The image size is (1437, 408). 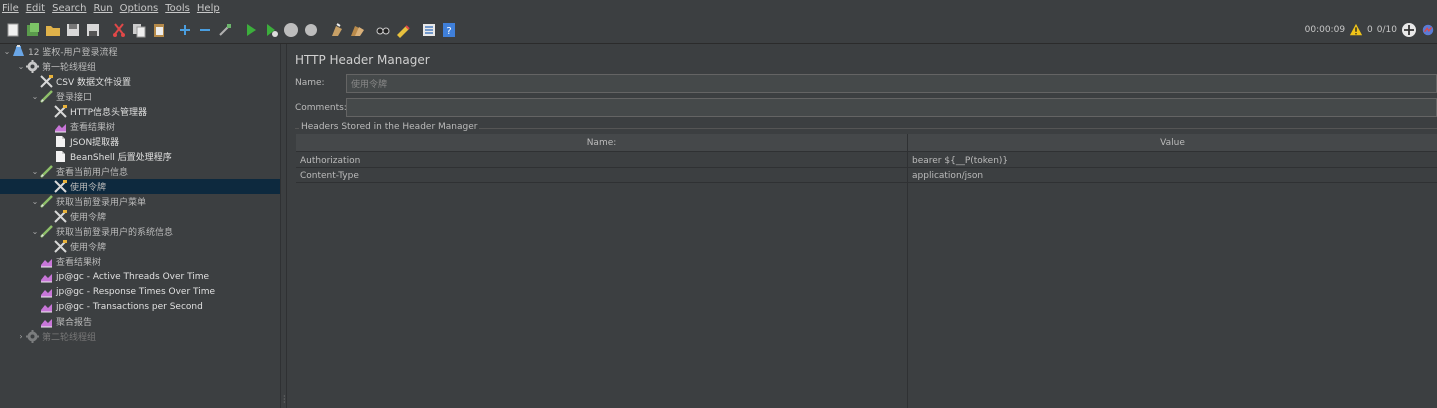 I want to click on tree-node-label: JSON提取器, so click(x=95, y=143).